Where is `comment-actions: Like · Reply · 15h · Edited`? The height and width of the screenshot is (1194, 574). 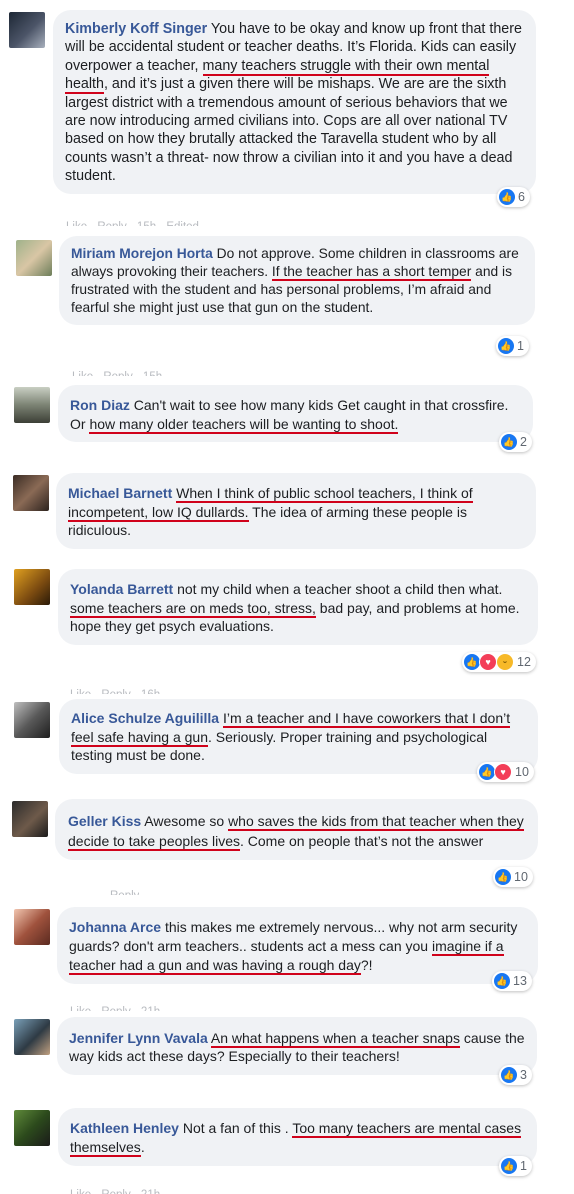
comment-actions: Like · Reply · 15h · Edited is located at coordinates (132, 222).